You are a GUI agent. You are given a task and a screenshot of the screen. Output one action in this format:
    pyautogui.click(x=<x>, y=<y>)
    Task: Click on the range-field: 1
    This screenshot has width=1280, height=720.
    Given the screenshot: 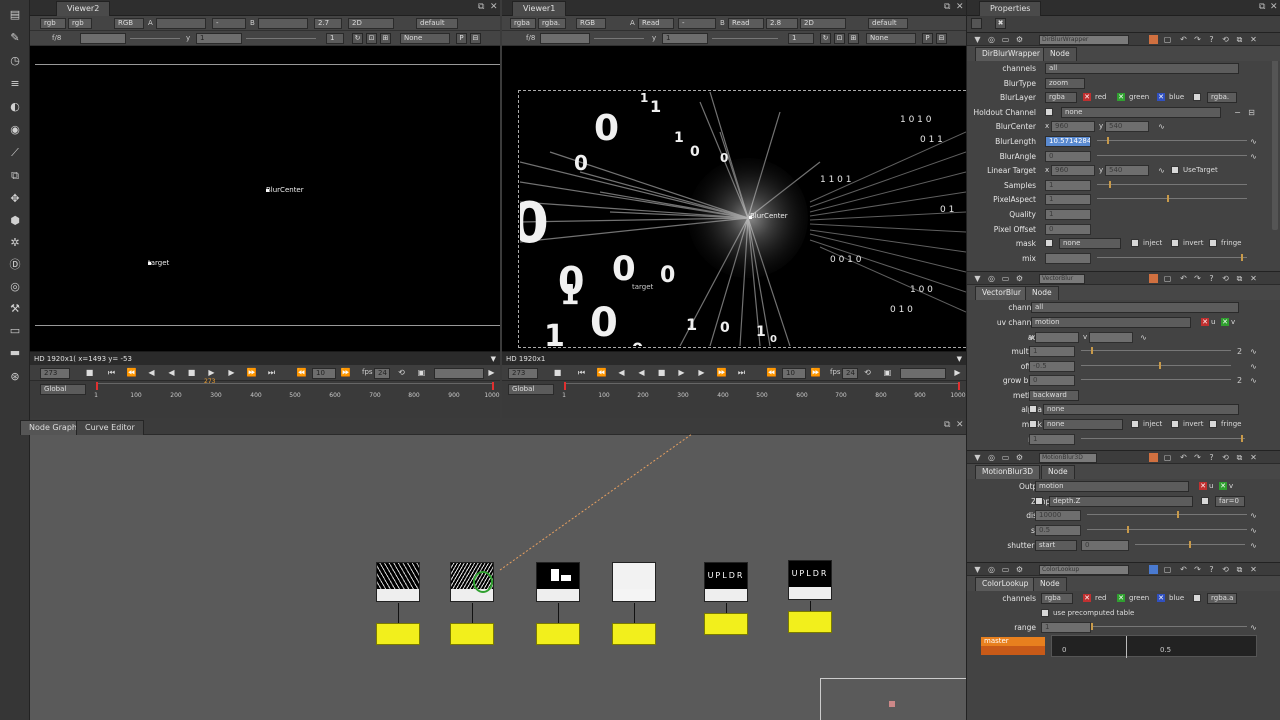 What is the action you would take?
    pyautogui.click(x=1066, y=628)
    